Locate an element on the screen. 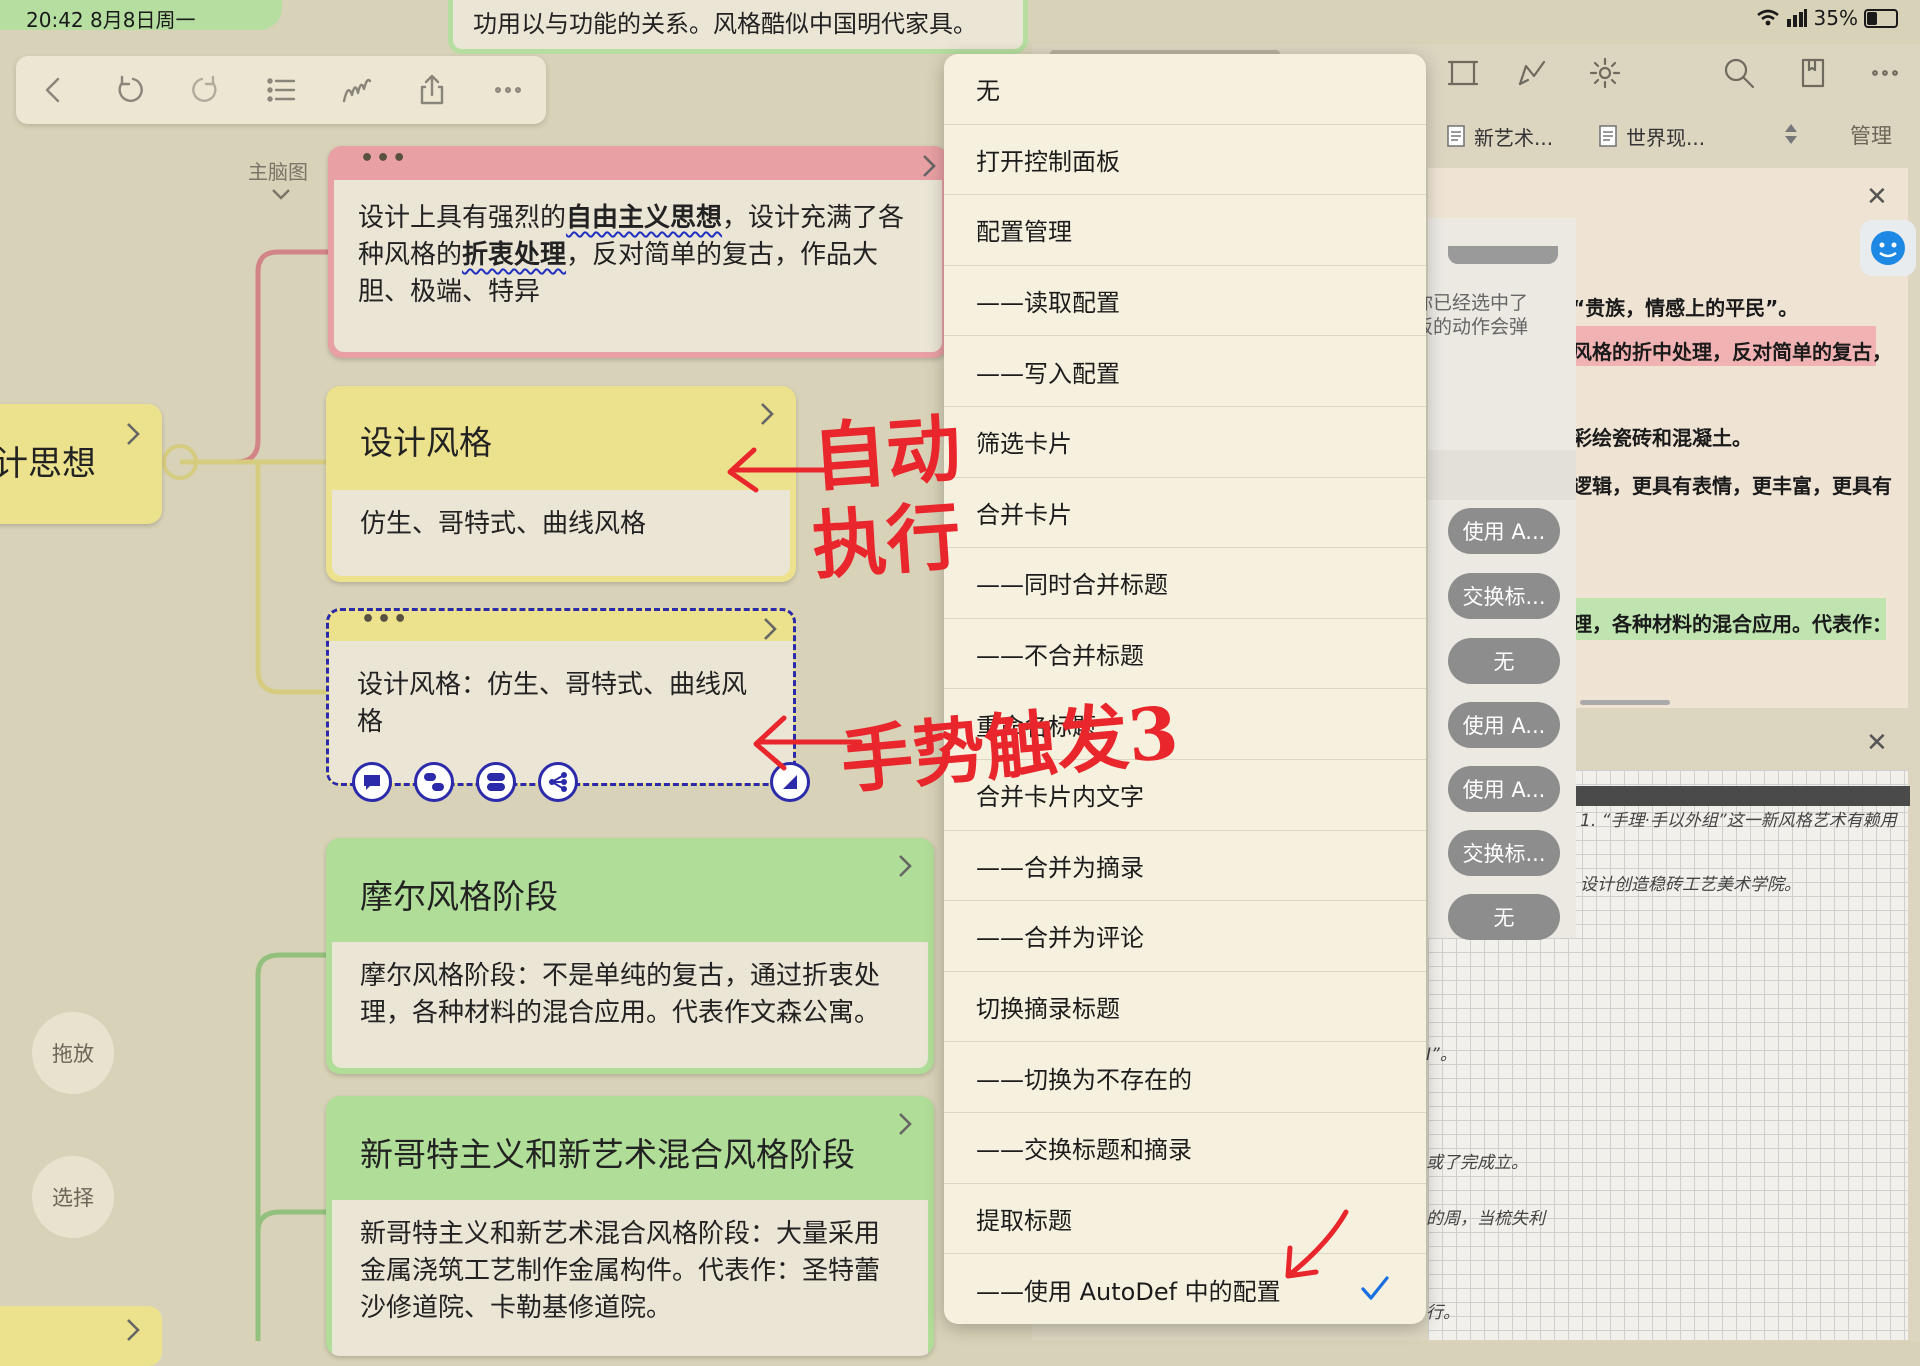 The width and height of the screenshot is (1920, 1366). card-green-moorish-title: 摩尔风格阶段 is located at coordinates (459, 896).